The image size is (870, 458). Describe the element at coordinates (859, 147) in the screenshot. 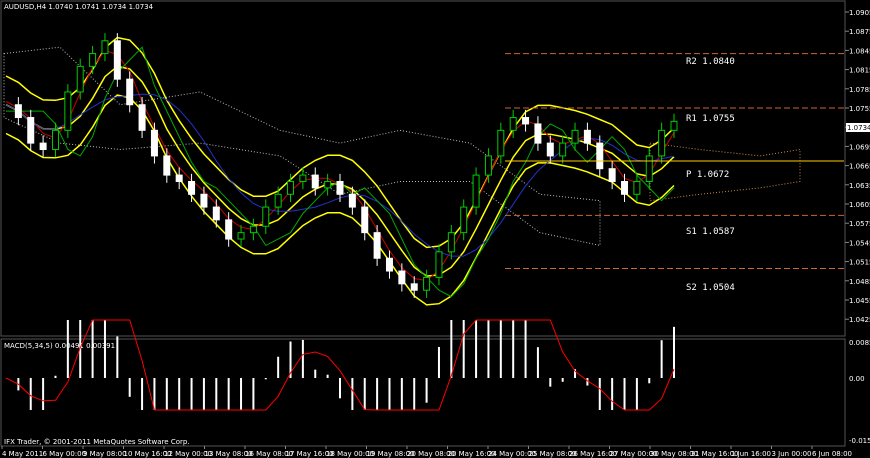

I see `price-tick-label: 1.0695` at that location.